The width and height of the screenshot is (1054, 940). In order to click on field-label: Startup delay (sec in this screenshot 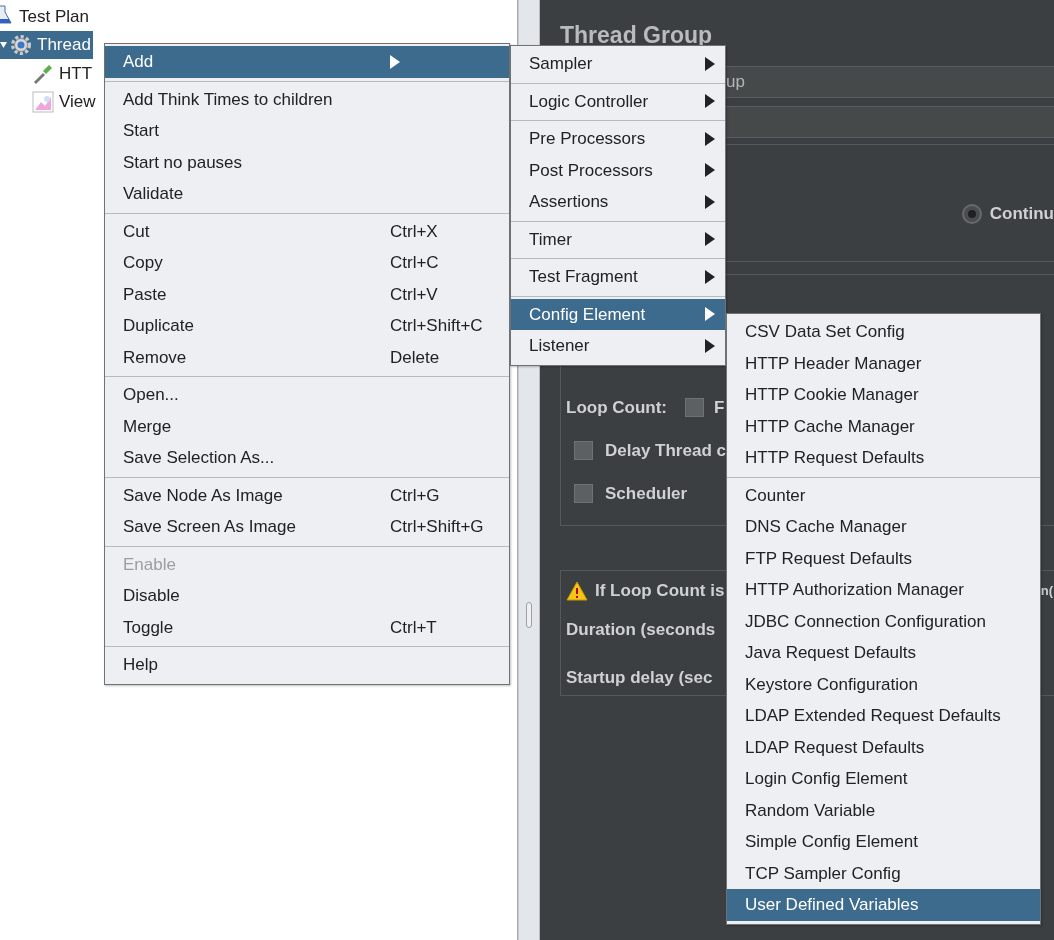, I will do `click(639, 677)`.